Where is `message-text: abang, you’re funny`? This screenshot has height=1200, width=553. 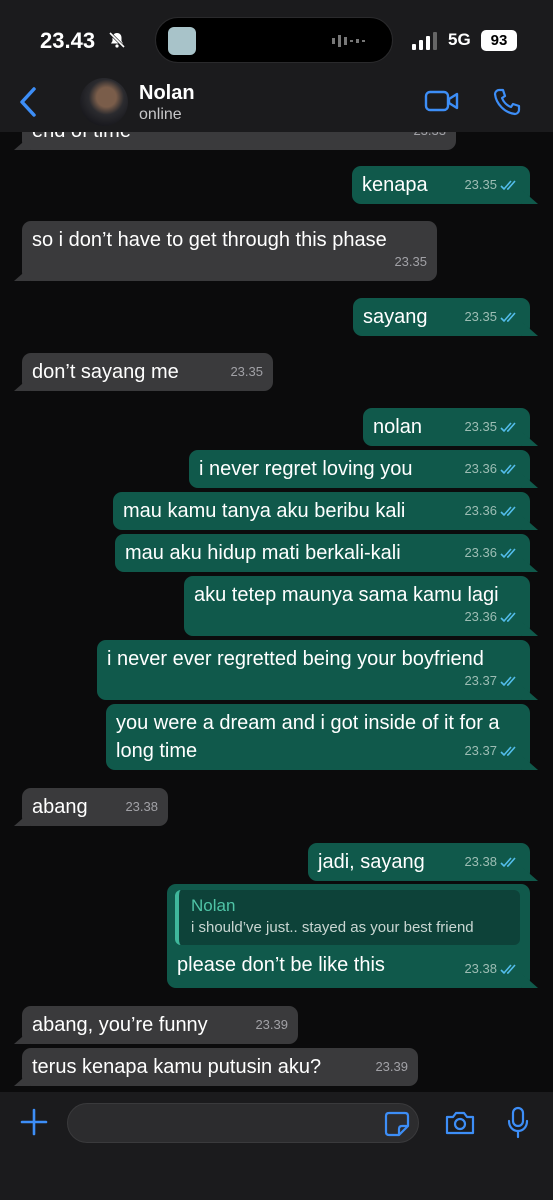
message-text: abang, you’re funny is located at coordinates (120, 1025).